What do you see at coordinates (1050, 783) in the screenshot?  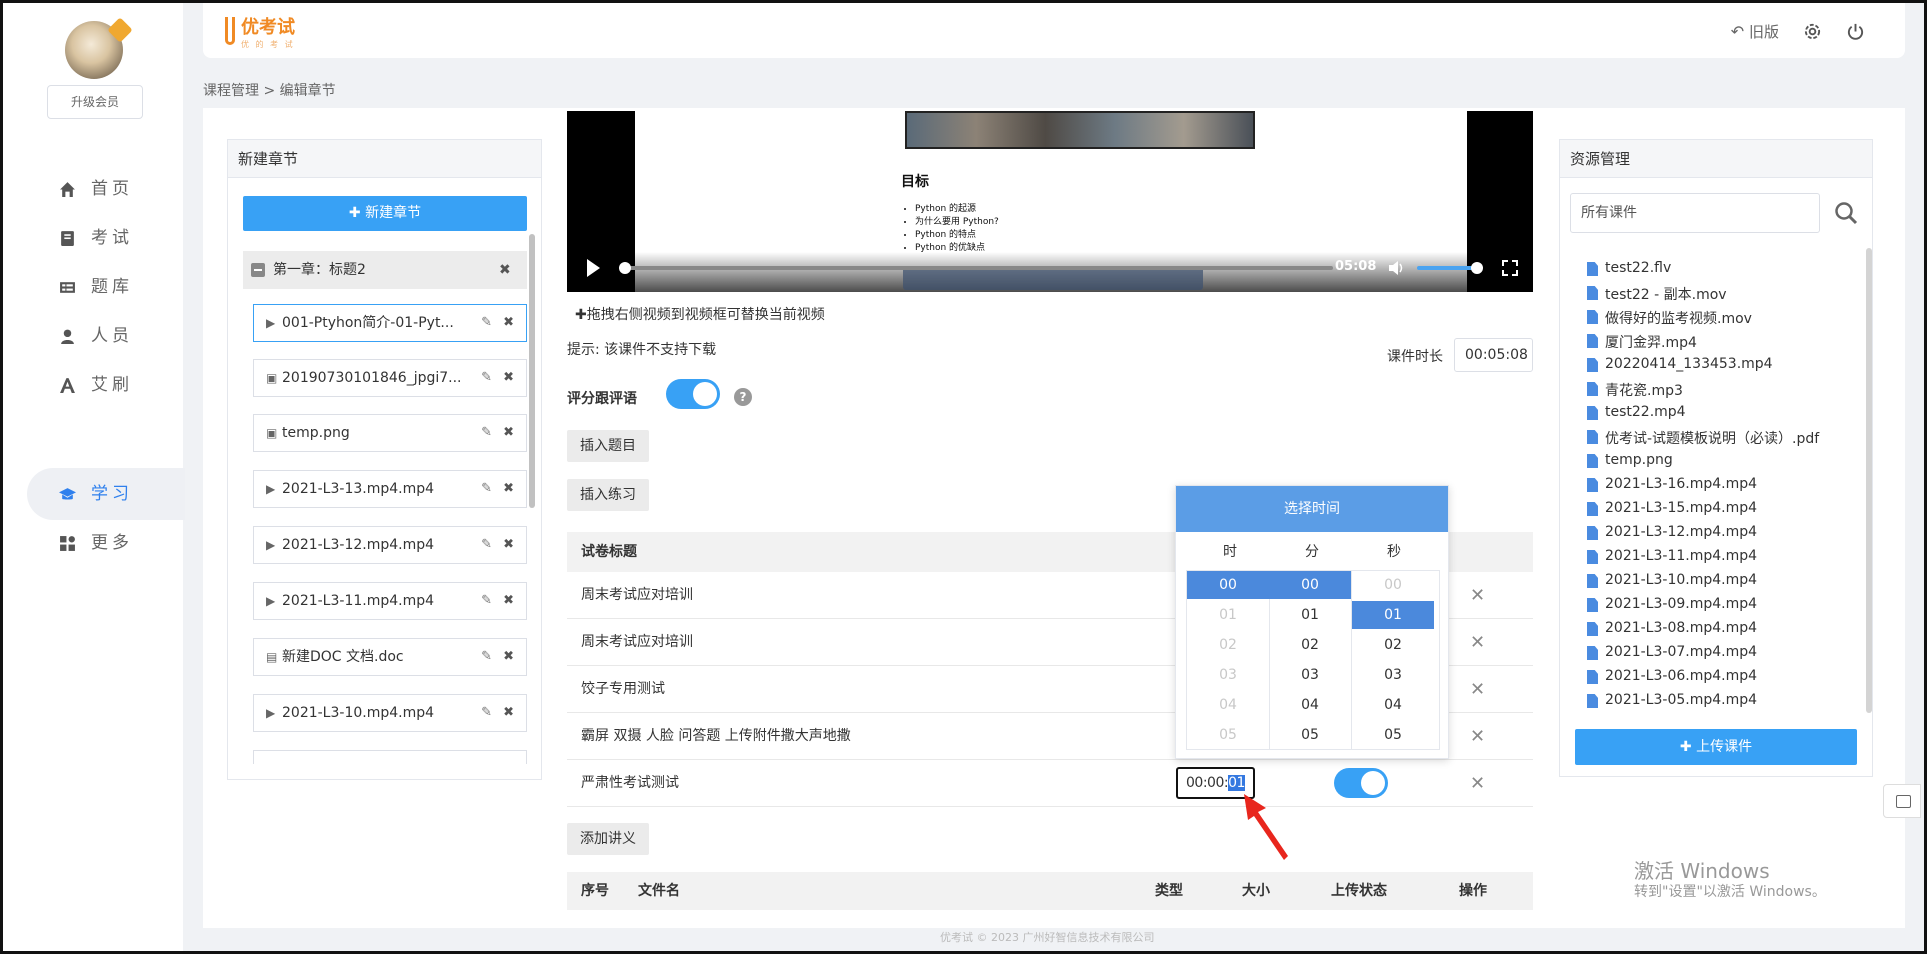 I see `table-row: 严肃性考试测试 ✕` at bounding box center [1050, 783].